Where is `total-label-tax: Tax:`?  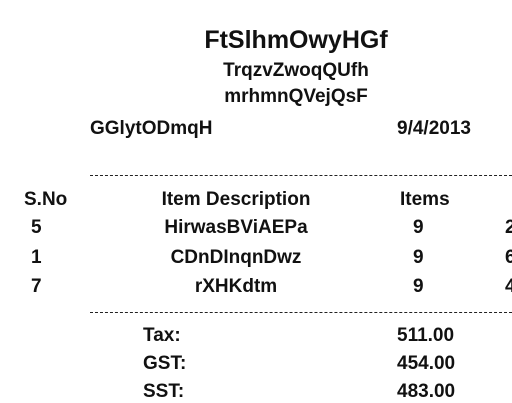 total-label-tax: Tax: is located at coordinates (162, 335).